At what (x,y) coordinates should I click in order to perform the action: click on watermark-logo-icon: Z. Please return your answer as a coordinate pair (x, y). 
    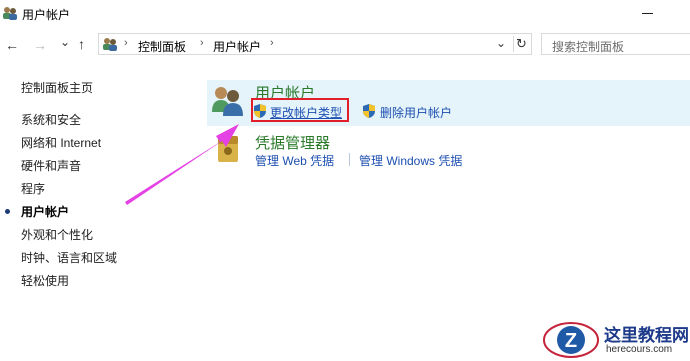
    Looking at the image, I should click on (571, 340).